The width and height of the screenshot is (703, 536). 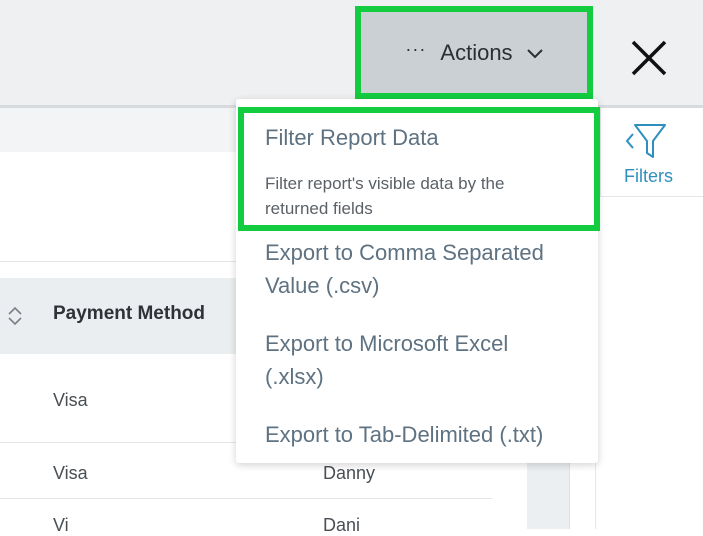 I want to click on actions-button: ··· Actions, so click(x=474, y=52).